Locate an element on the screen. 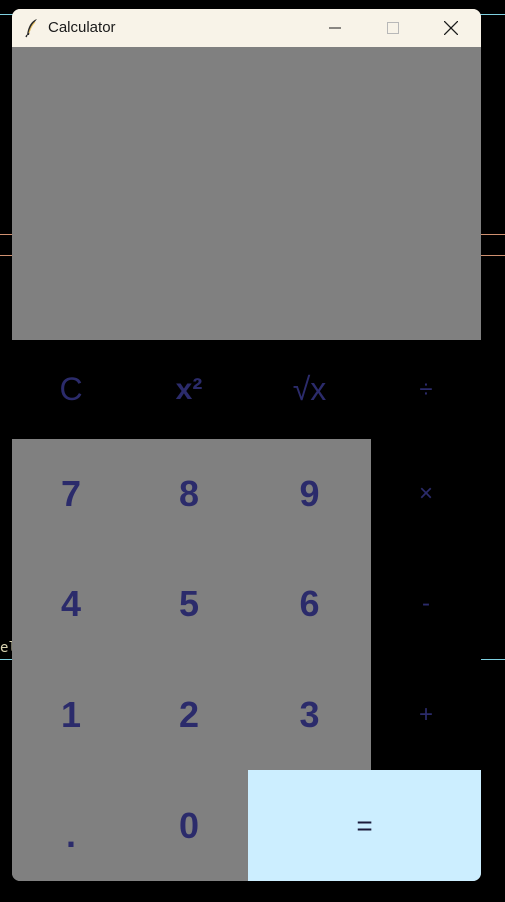  maximize-button is located at coordinates (393, 28).